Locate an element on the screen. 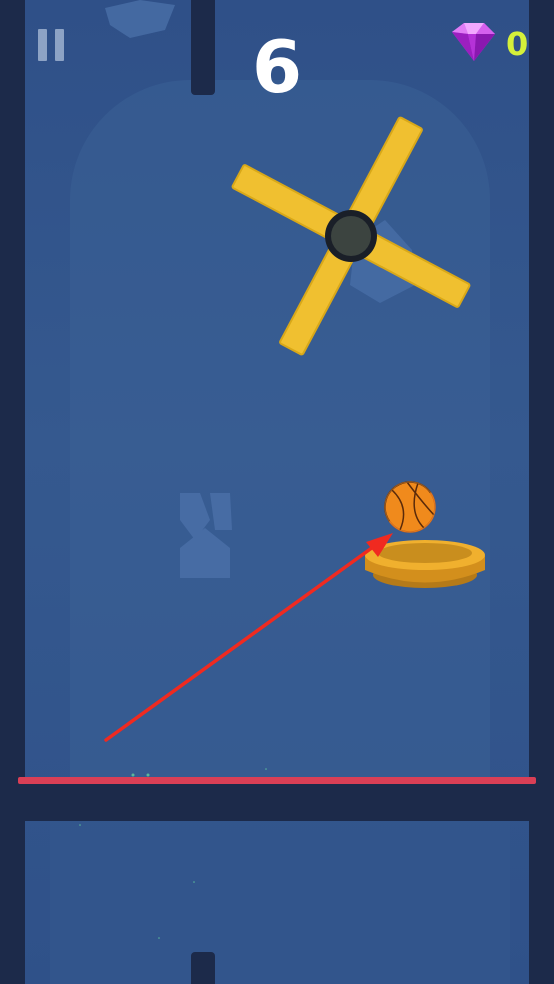 This screenshot has width=554, height=984. right-wall is located at coordinates (541, 492).